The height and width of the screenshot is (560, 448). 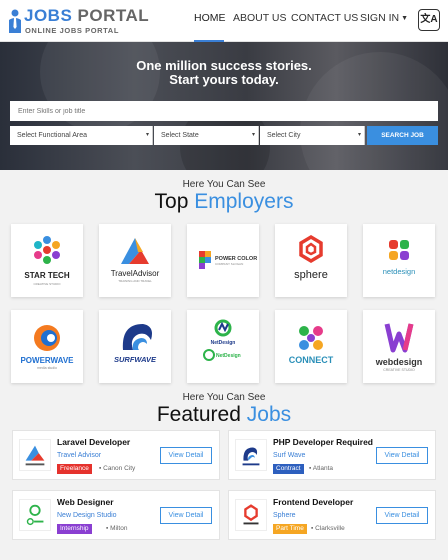 I want to click on search-job-button: SEARCH JOB, so click(x=402, y=135).